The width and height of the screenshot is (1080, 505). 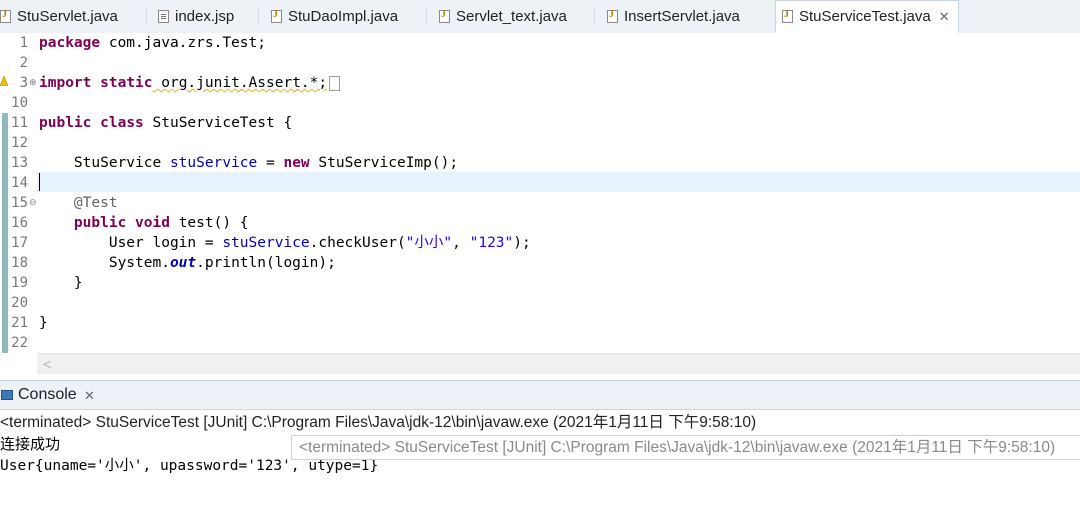 What do you see at coordinates (19, 243) in the screenshot?
I see `line-number: 17` at bounding box center [19, 243].